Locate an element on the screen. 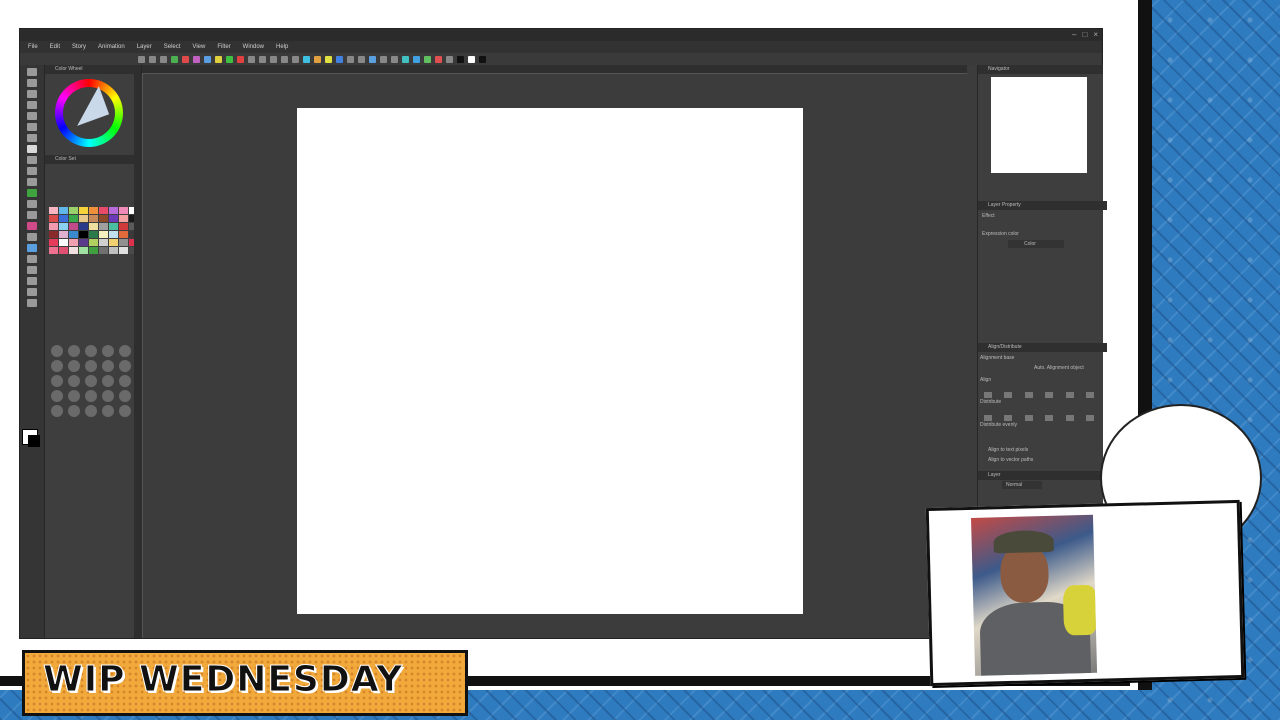  align-middle-icon is located at coordinates (1069, 395).